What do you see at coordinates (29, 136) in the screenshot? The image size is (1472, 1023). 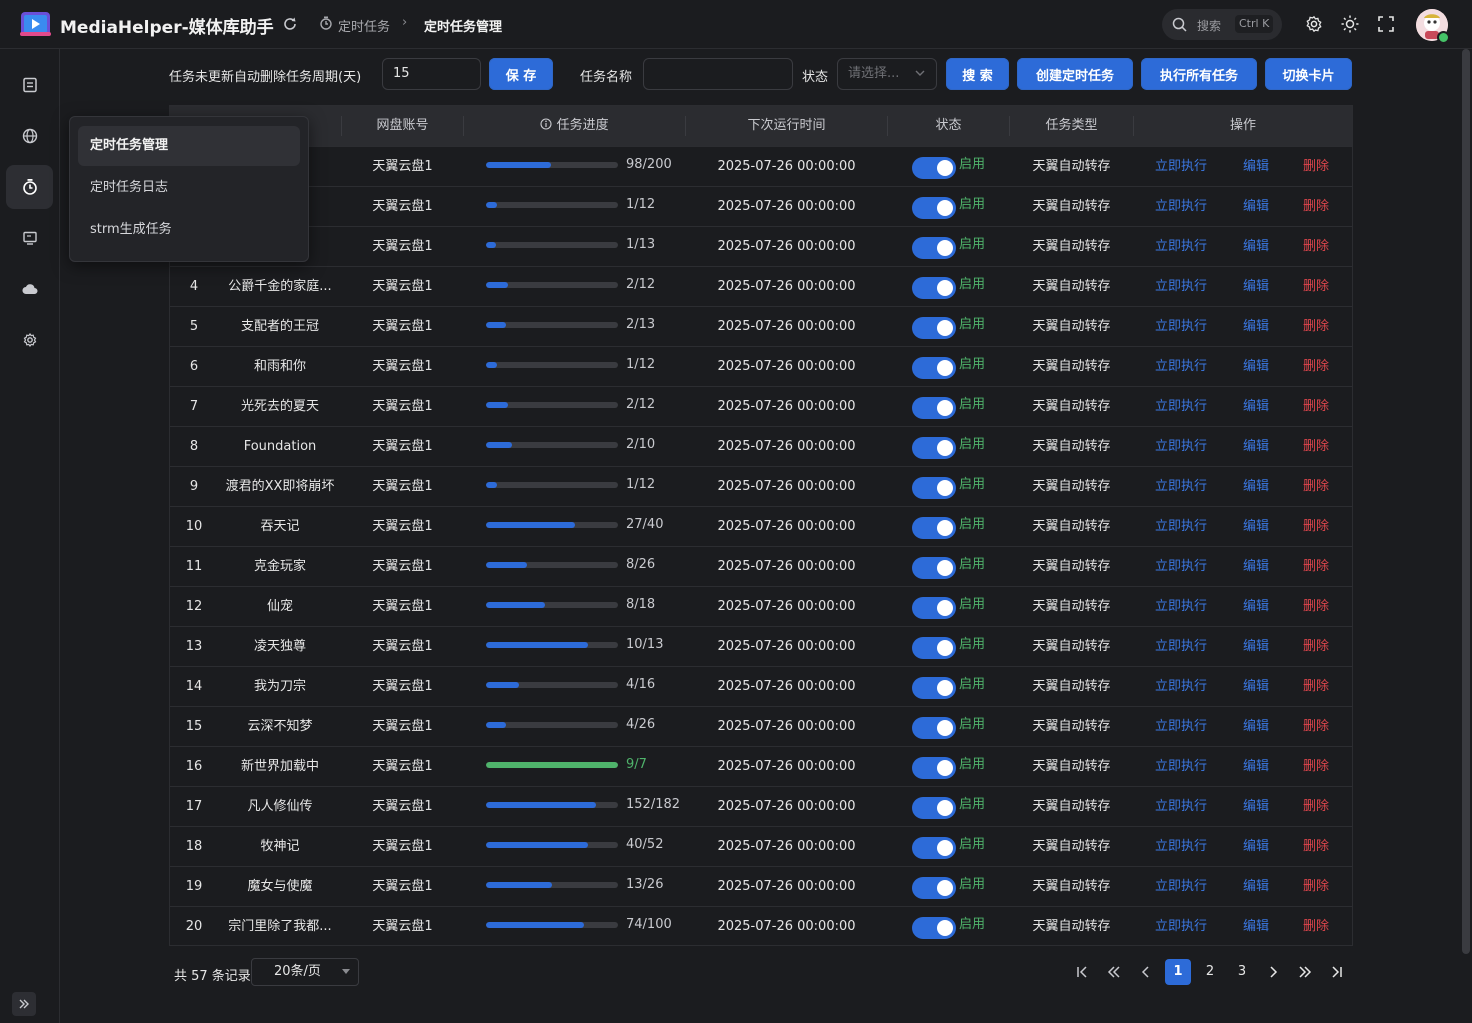 I see `sidebar-item-network` at bounding box center [29, 136].